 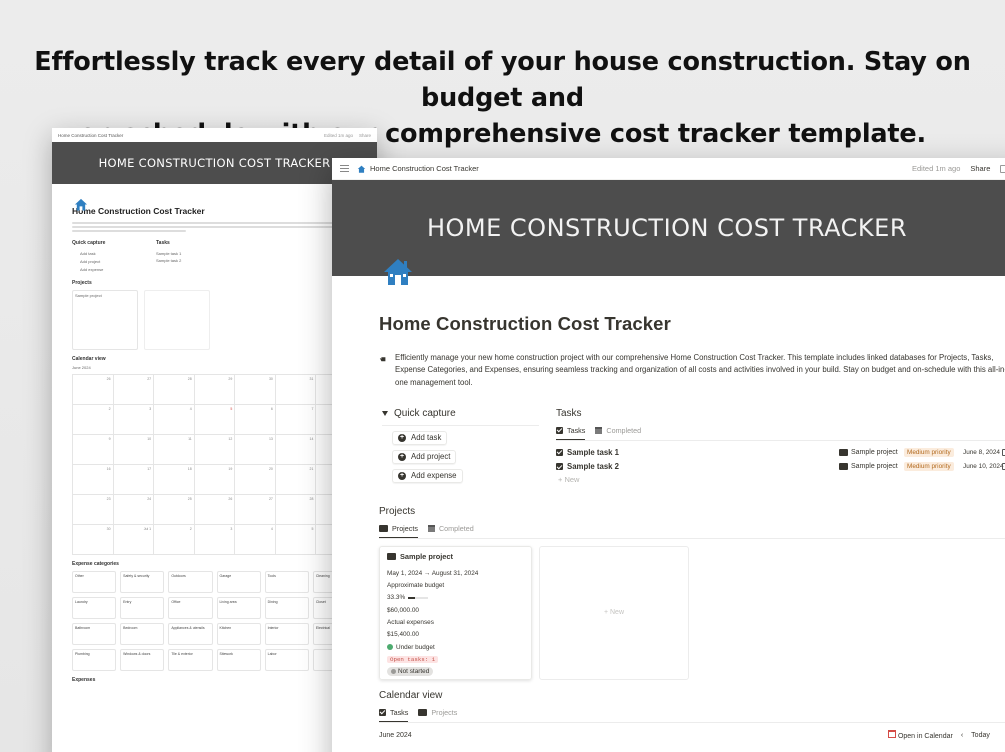 What do you see at coordinates (361, 169) in the screenshot?
I see `house-icon` at bounding box center [361, 169].